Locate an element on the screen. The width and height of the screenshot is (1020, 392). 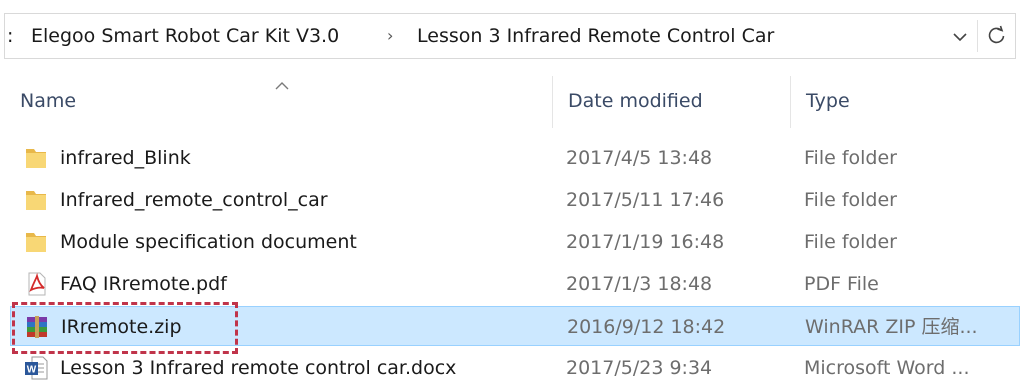
file-name: Infrared_remote_control_car is located at coordinates (194, 200).